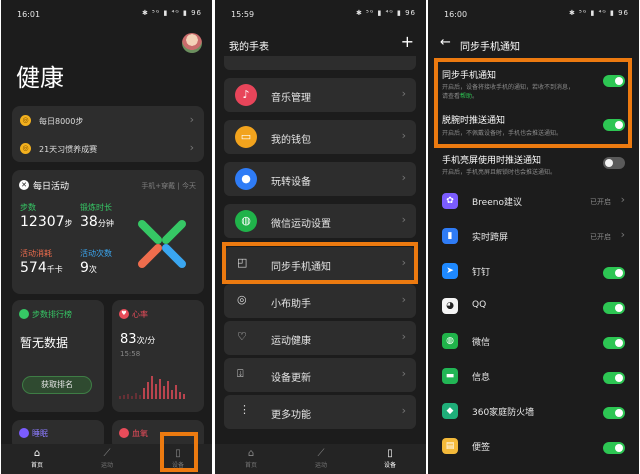 The image size is (640, 474). I want to click on home-icon: ⌂, so click(251, 453).